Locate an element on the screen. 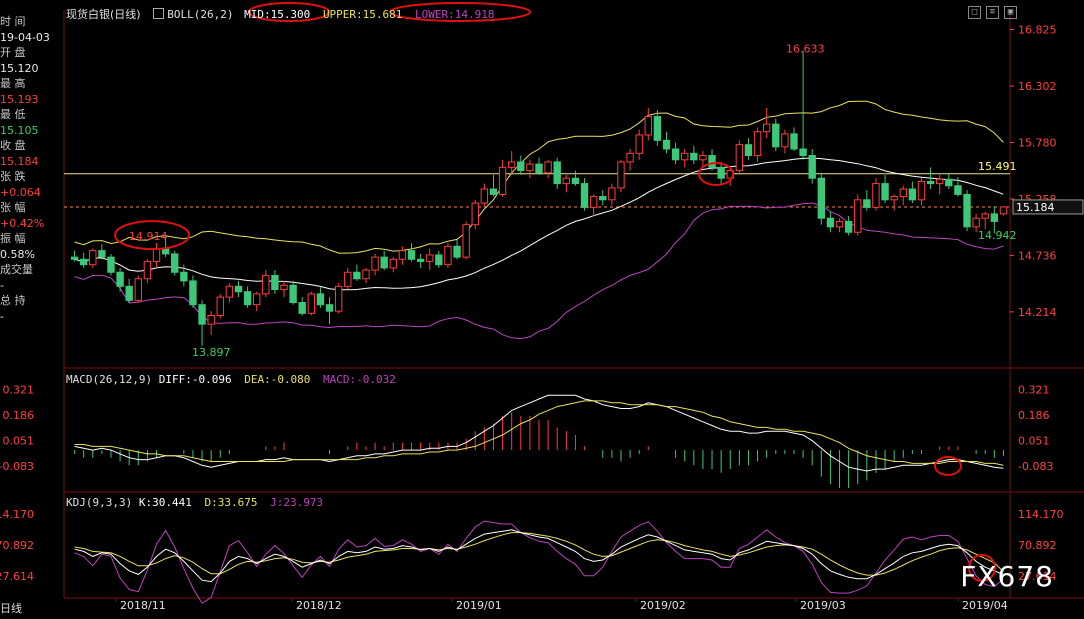  high-annotation: 16.633 is located at coordinates (805, 48).